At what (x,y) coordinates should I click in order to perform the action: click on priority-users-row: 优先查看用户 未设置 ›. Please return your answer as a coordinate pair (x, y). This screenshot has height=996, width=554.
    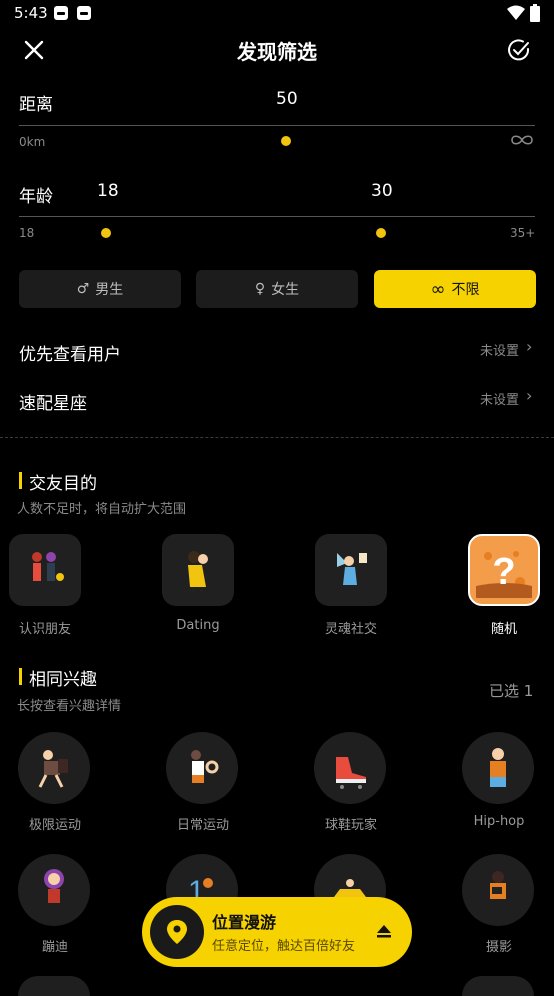
    Looking at the image, I should click on (277, 350).